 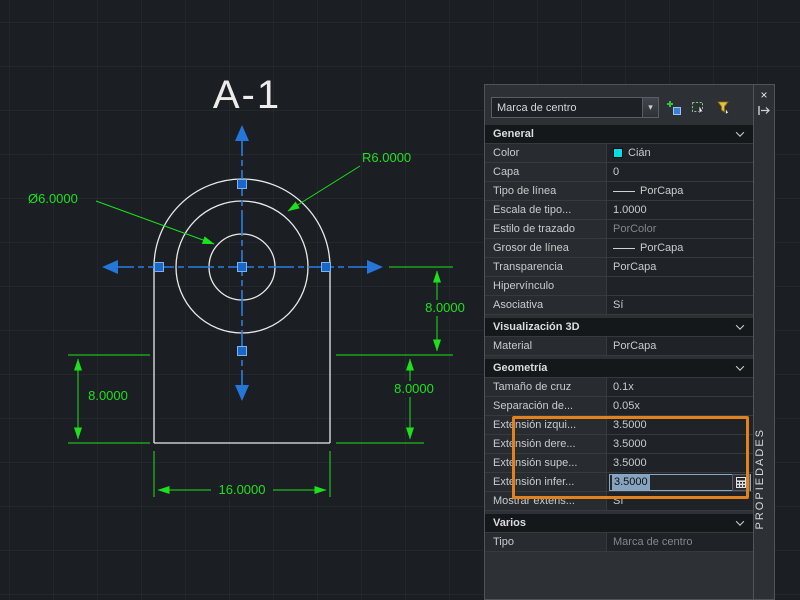 What do you see at coordinates (380, 401) in the screenshot?
I see `dim-right-lower` at bounding box center [380, 401].